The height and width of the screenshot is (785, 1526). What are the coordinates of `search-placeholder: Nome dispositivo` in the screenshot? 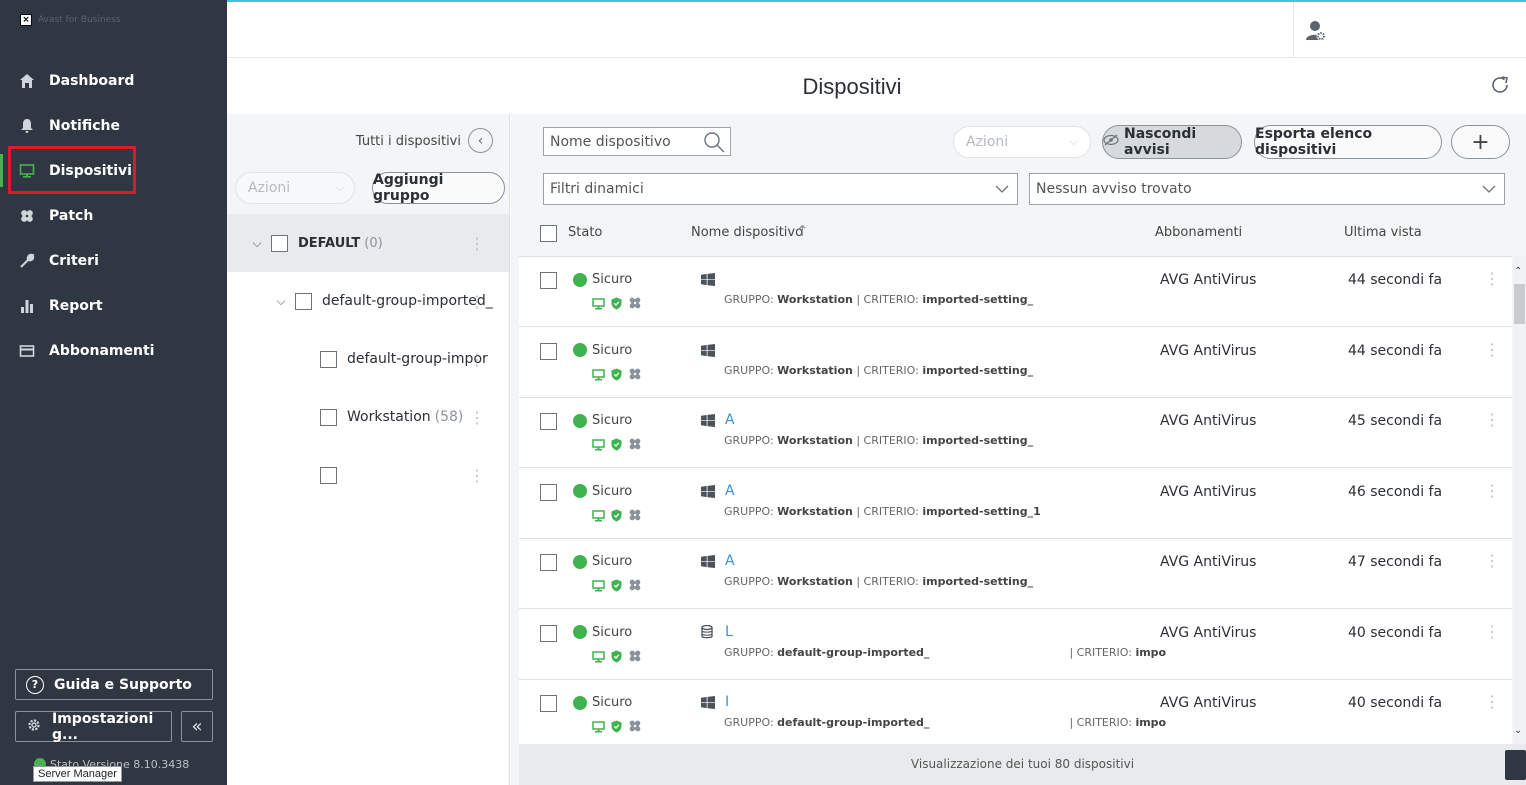 It's located at (610, 141).